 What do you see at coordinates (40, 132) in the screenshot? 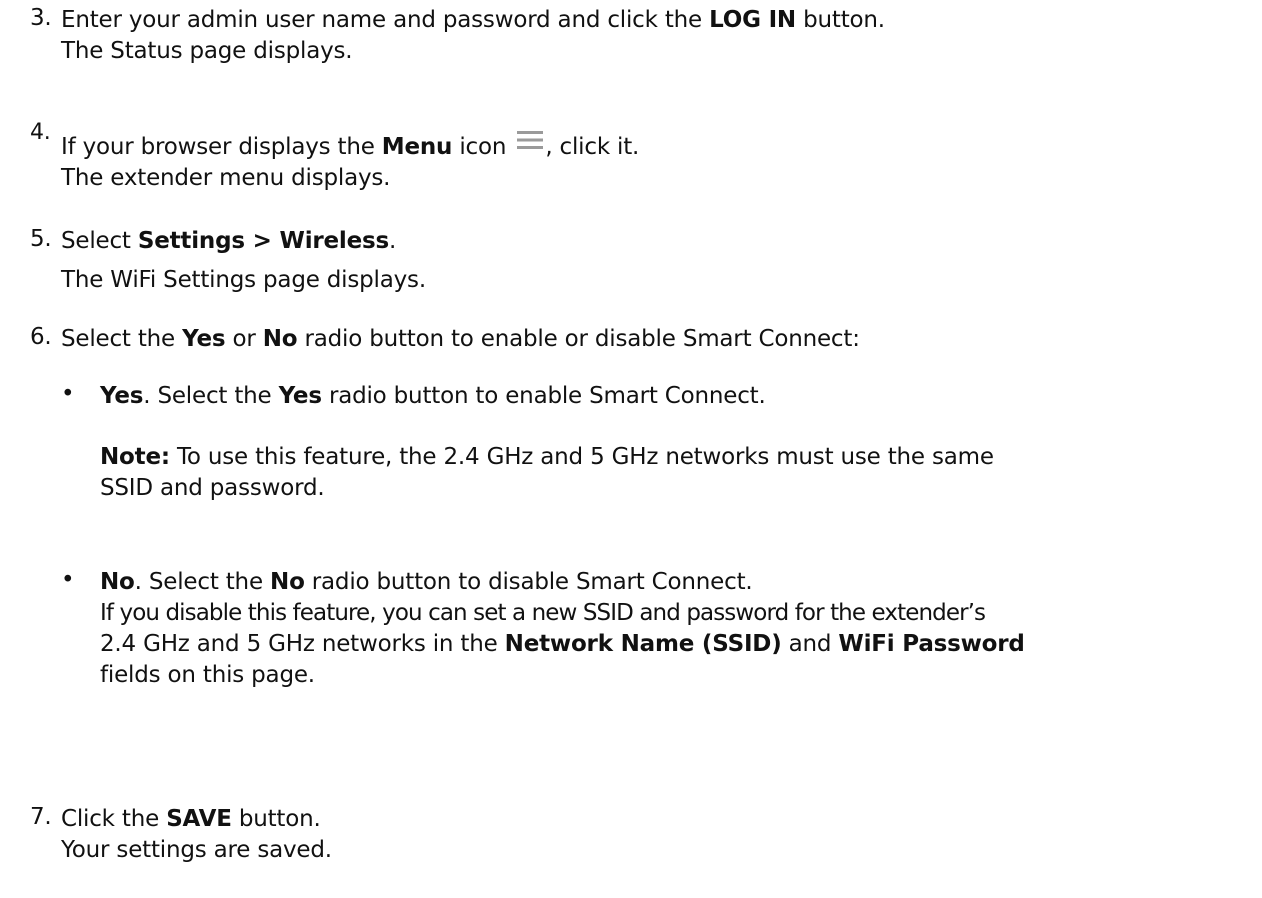
I see `step-number: 4.` at bounding box center [40, 132].